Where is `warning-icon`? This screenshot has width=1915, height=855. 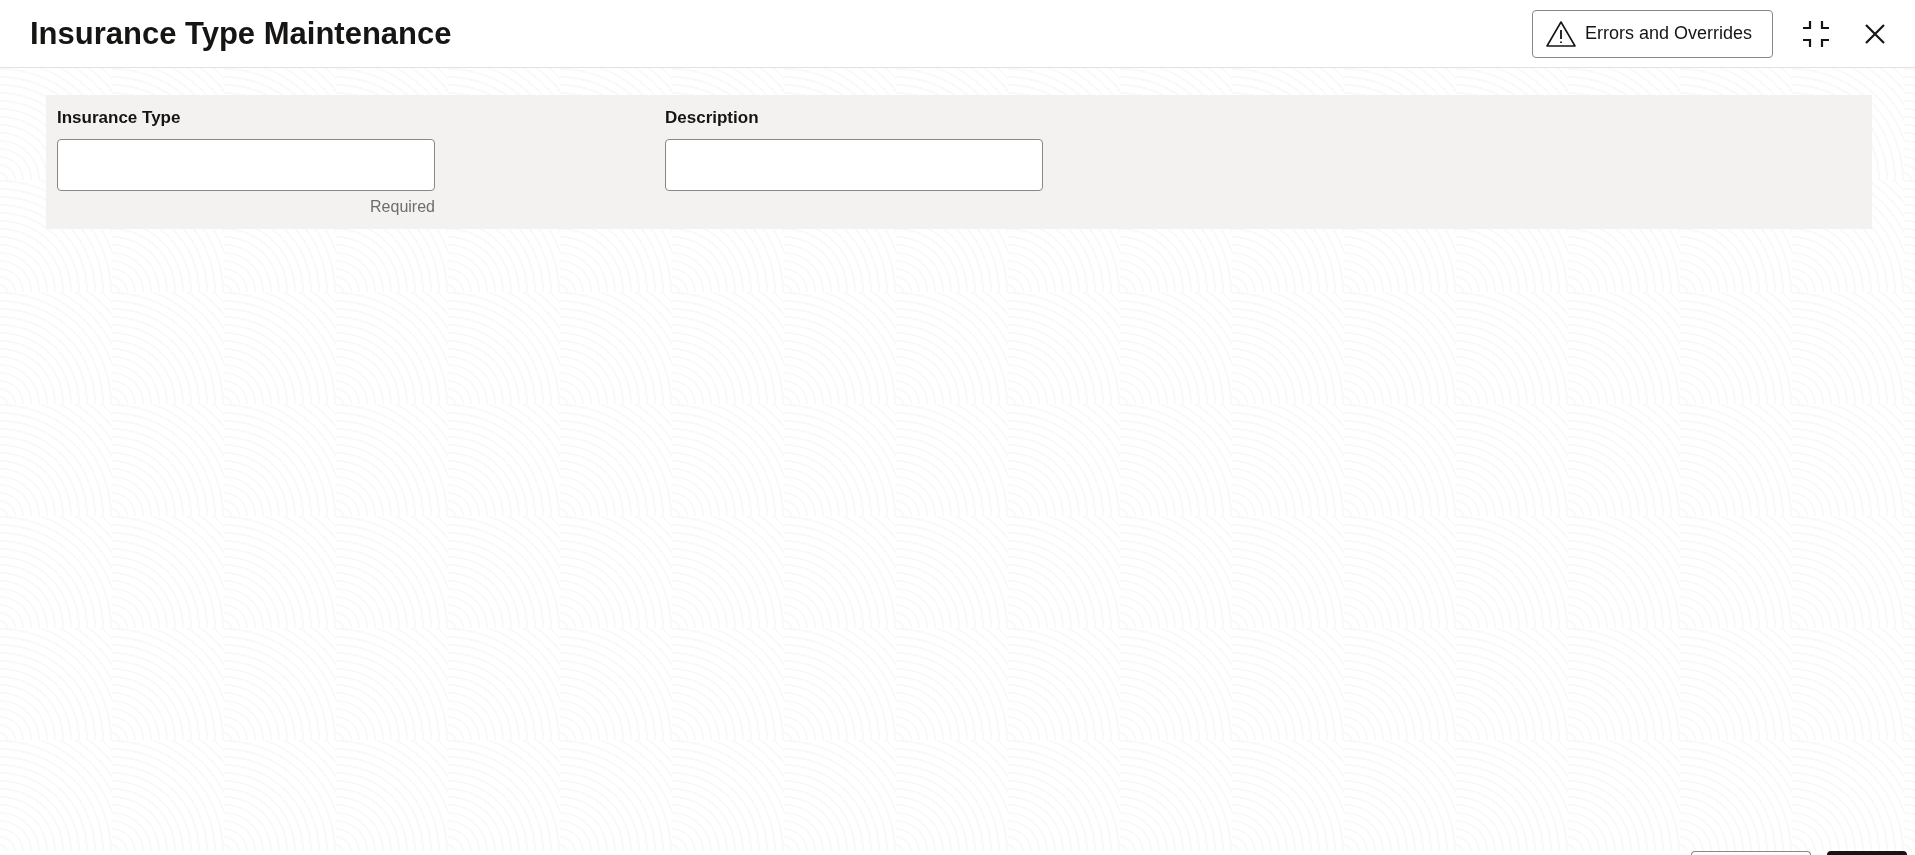
warning-icon is located at coordinates (1560, 33).